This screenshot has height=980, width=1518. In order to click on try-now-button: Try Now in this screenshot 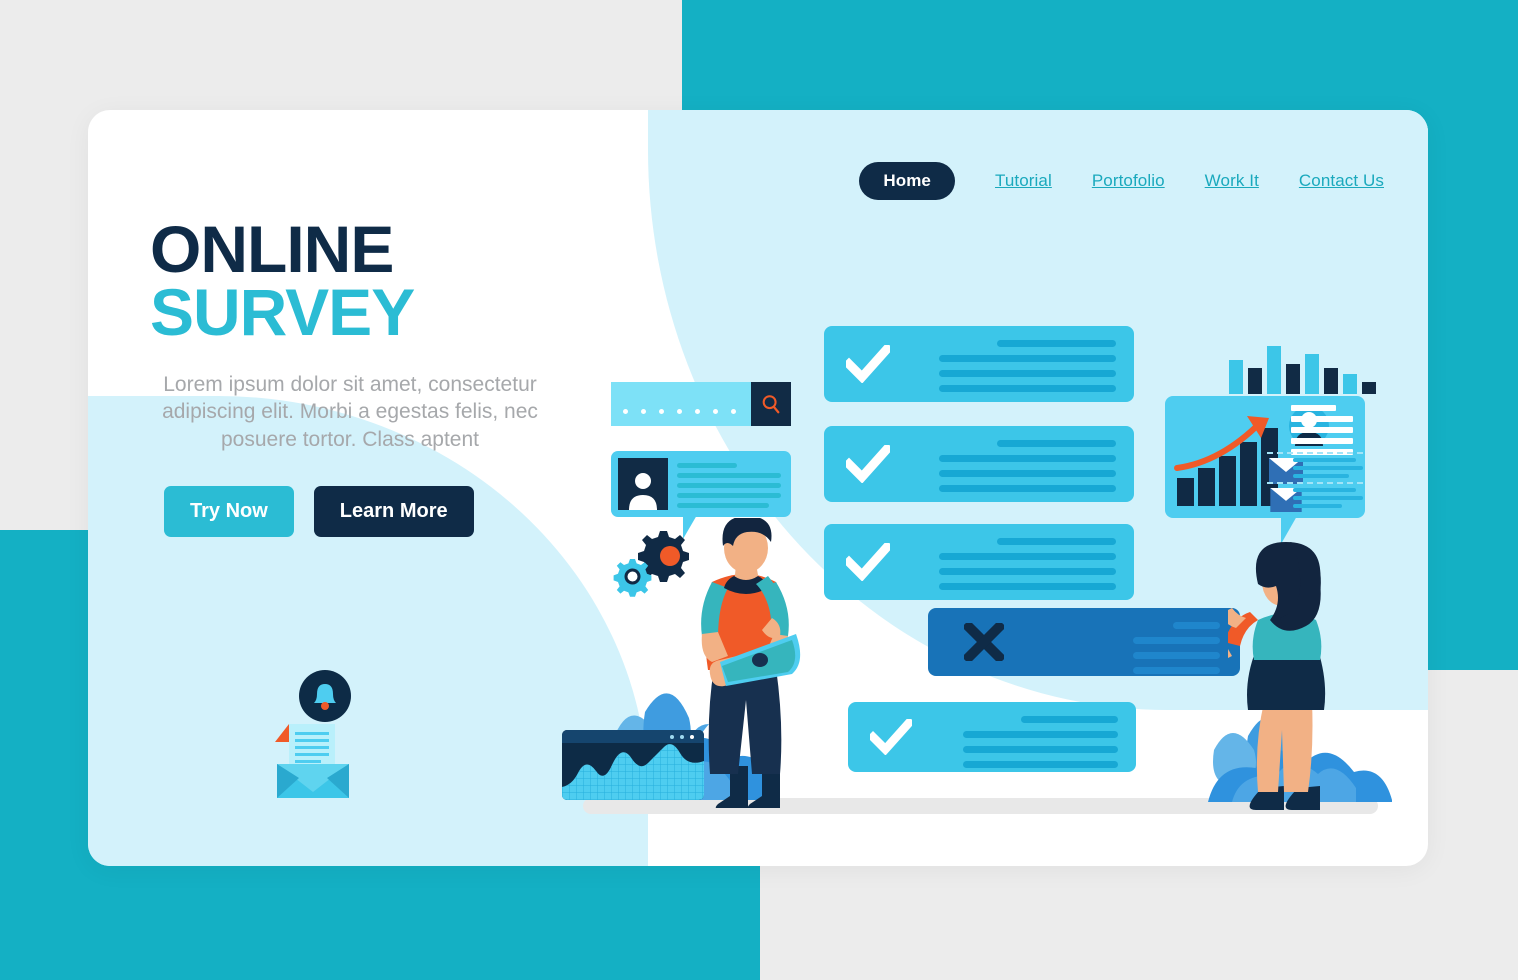, I will do `click(229, 511)`.